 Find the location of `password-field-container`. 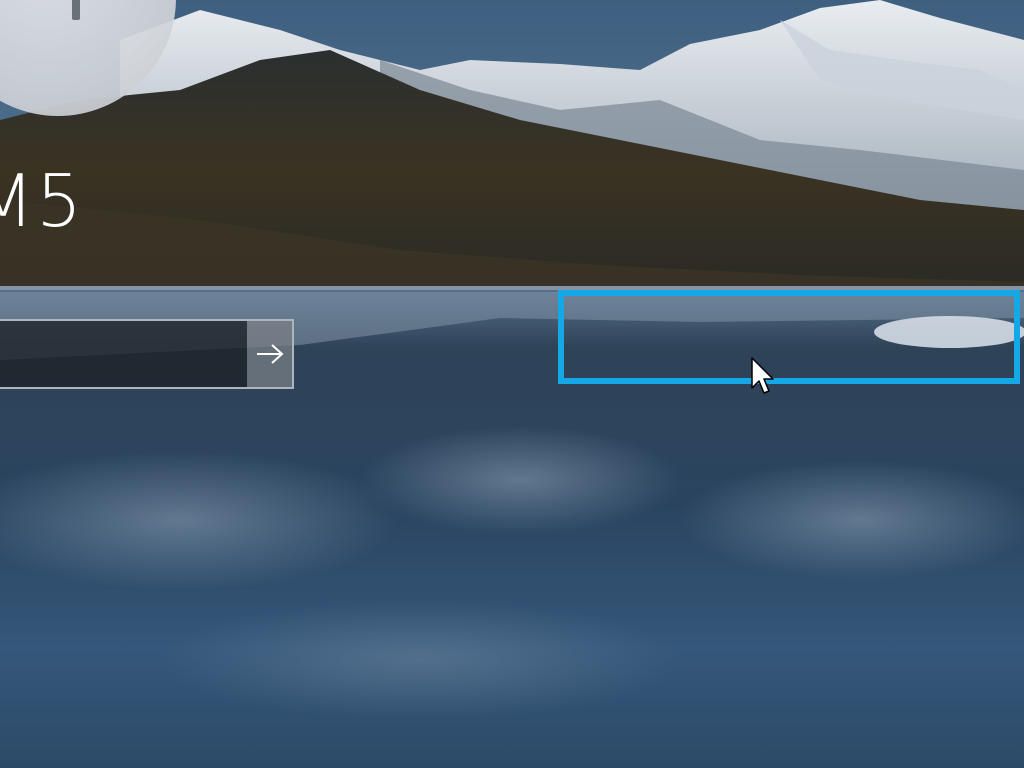

password-field-container is located at coordinates (147, 354).